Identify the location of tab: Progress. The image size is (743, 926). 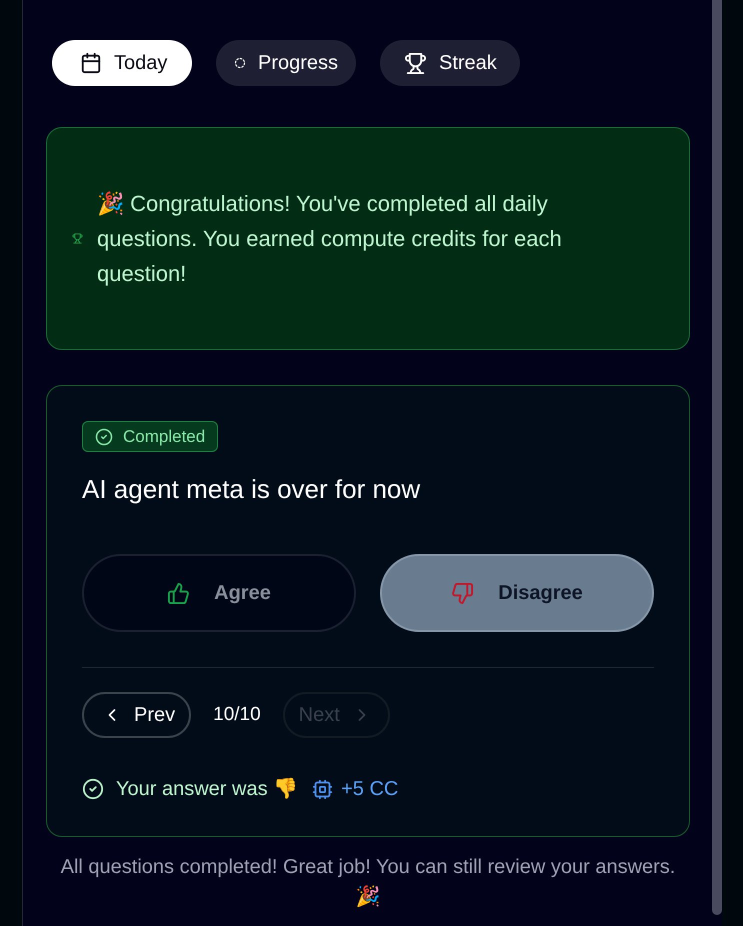
(286, 63).